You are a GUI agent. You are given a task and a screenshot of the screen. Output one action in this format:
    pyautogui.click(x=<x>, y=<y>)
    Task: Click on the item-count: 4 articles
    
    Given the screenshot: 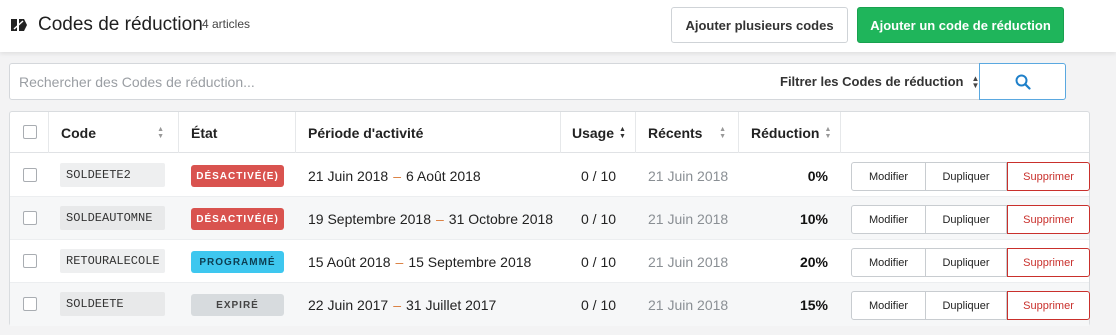 What is the action you would take?
    pyautogui.click(x=226, y=24)
    